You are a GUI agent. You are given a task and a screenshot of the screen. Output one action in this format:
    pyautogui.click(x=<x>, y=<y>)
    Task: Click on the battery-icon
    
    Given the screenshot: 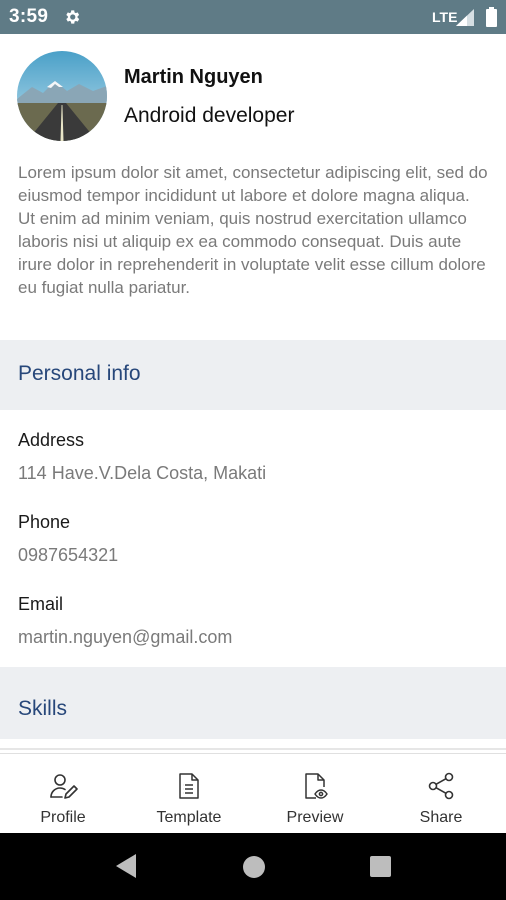 What is the action you would take?
    pyautogui.click(x=491, y=17)
    